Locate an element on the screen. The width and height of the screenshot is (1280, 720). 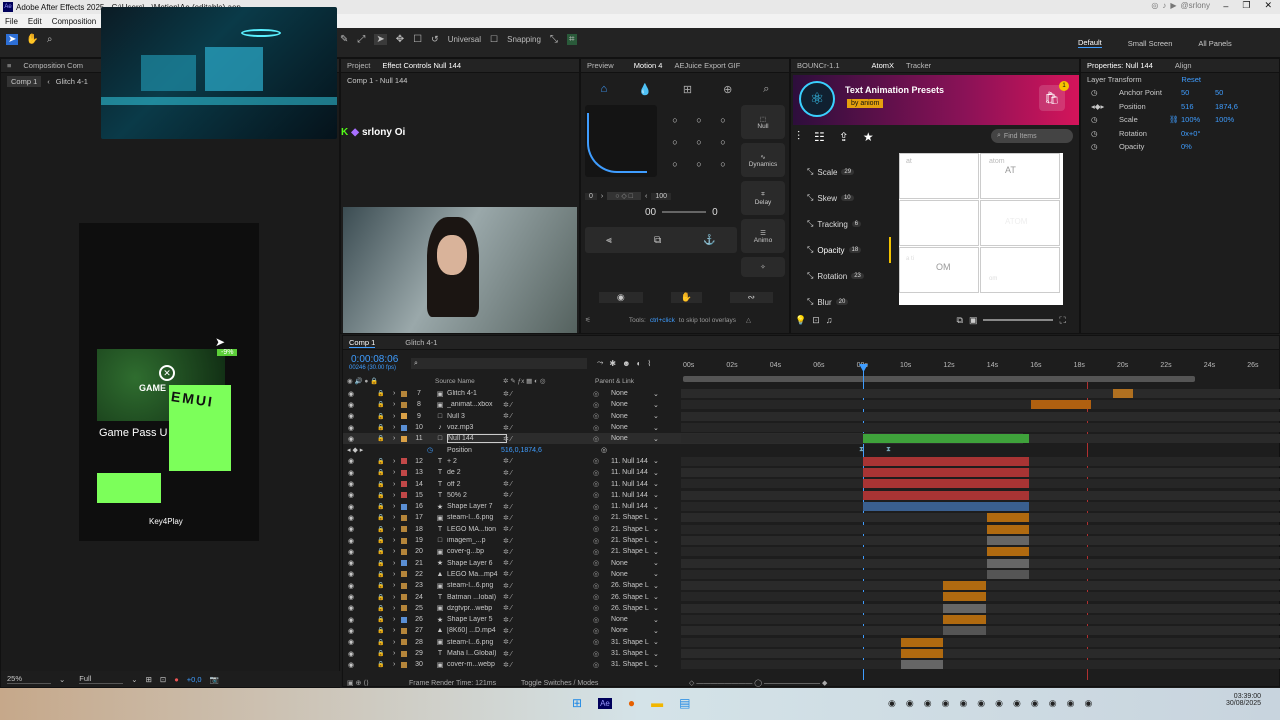
footer-icons: ▣ ⊕ ⟨⟩ is located at coordinates (358, 683).